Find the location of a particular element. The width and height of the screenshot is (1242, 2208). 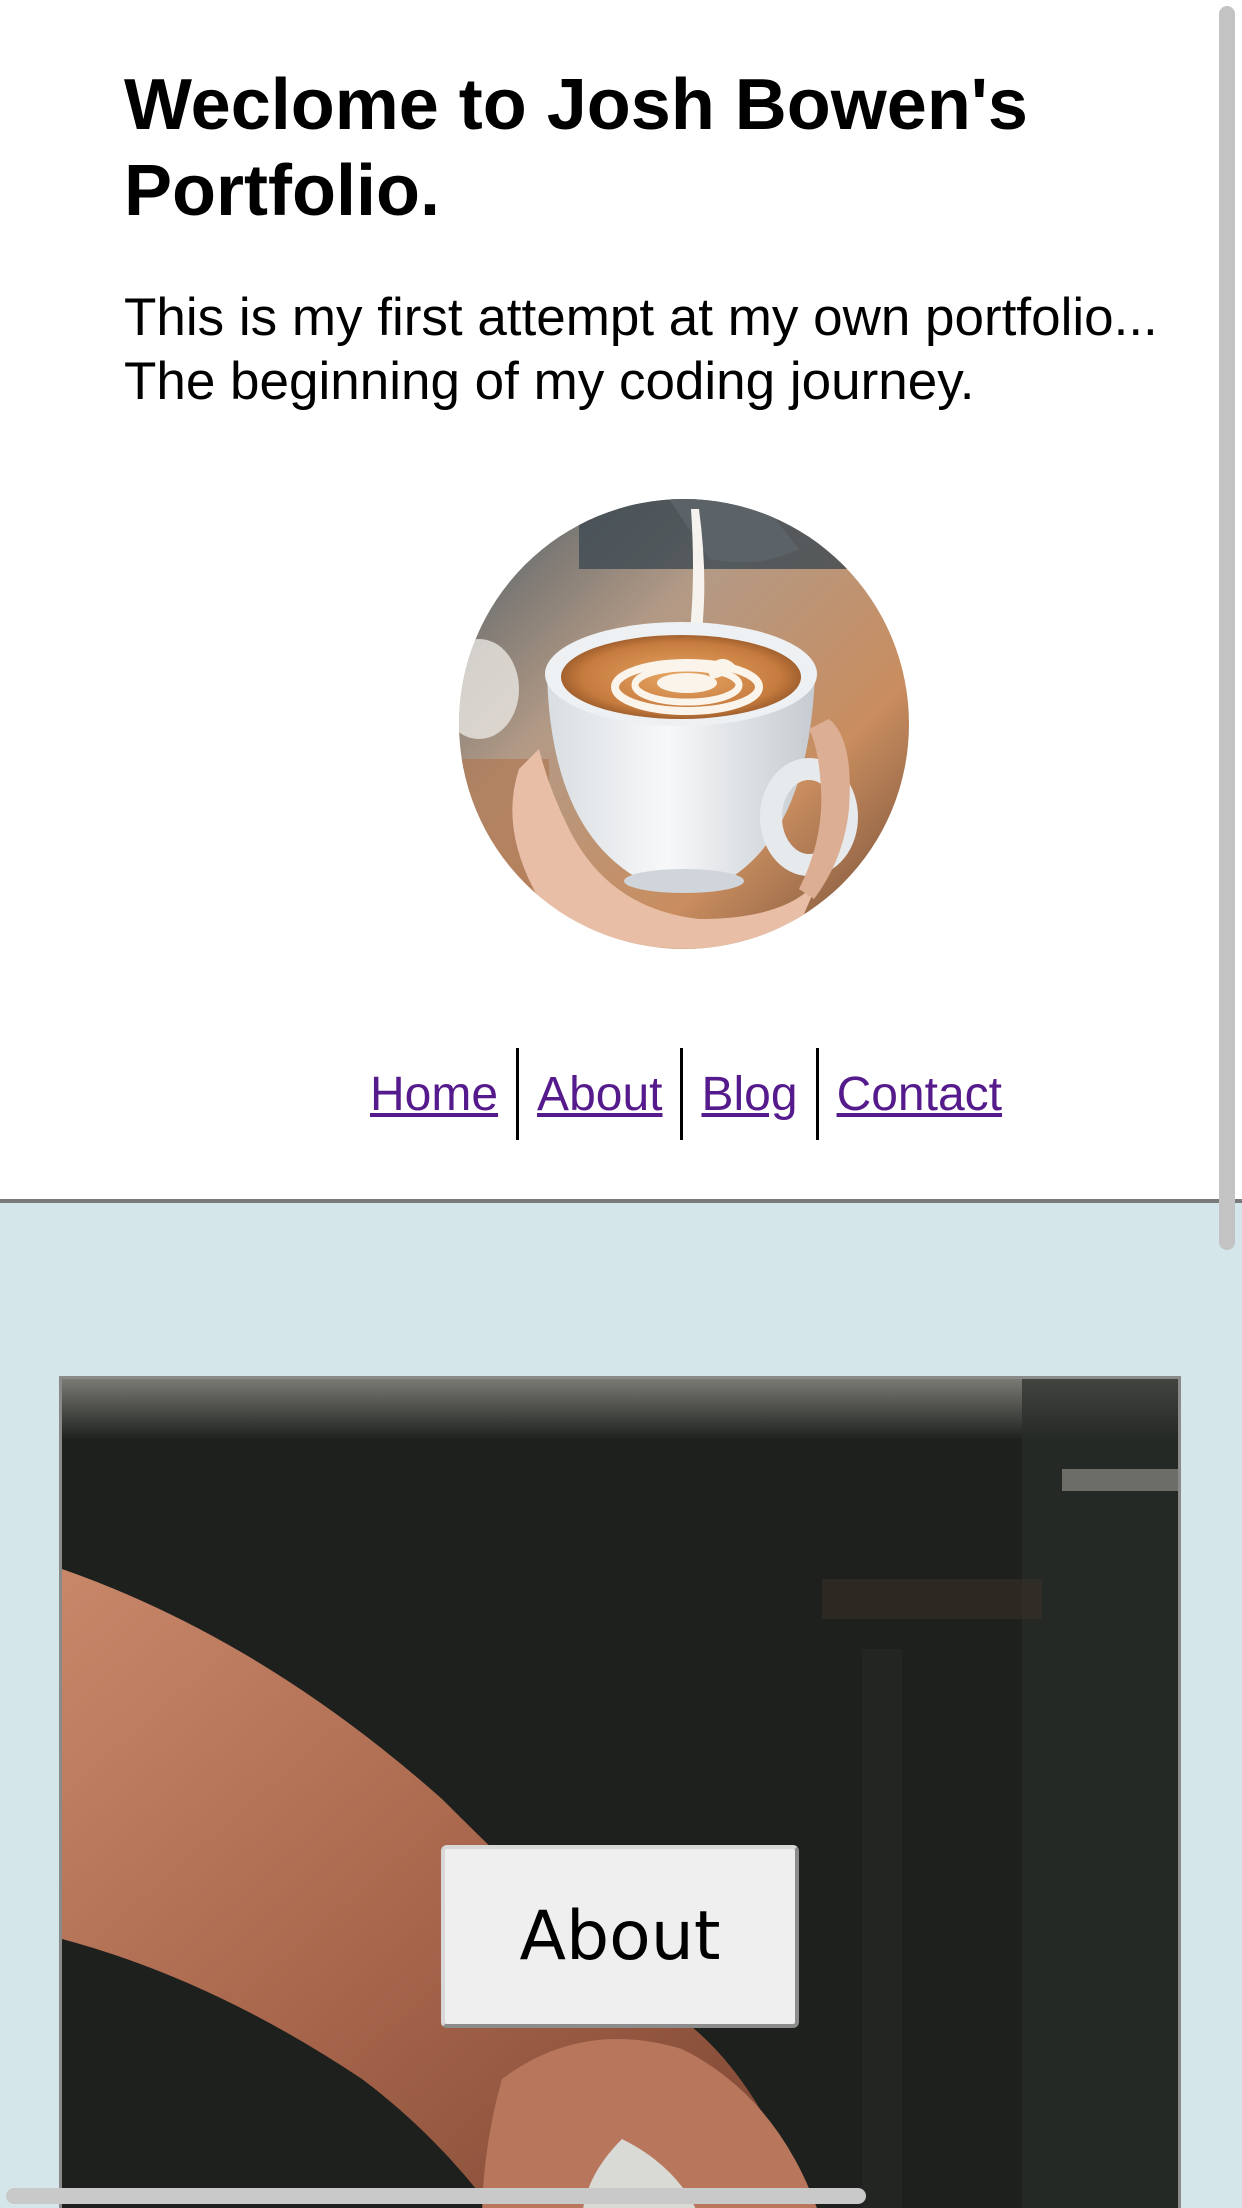

nav-link-contact: Contact is located at coordinates (919, 1094).